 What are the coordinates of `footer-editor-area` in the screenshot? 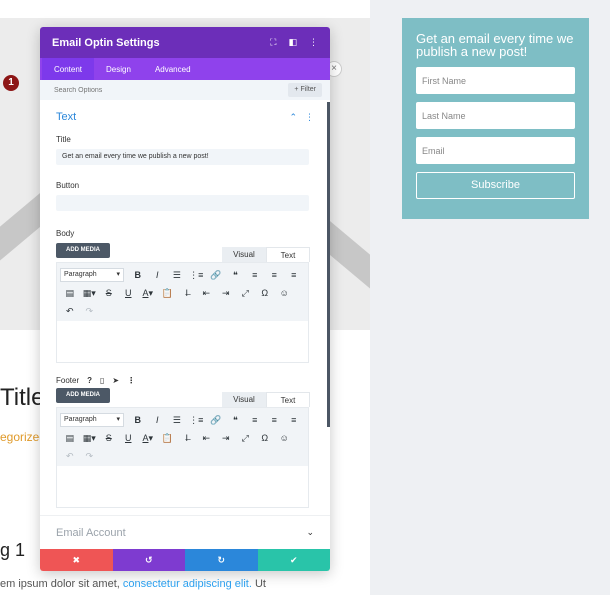 It's located at (182, 486).